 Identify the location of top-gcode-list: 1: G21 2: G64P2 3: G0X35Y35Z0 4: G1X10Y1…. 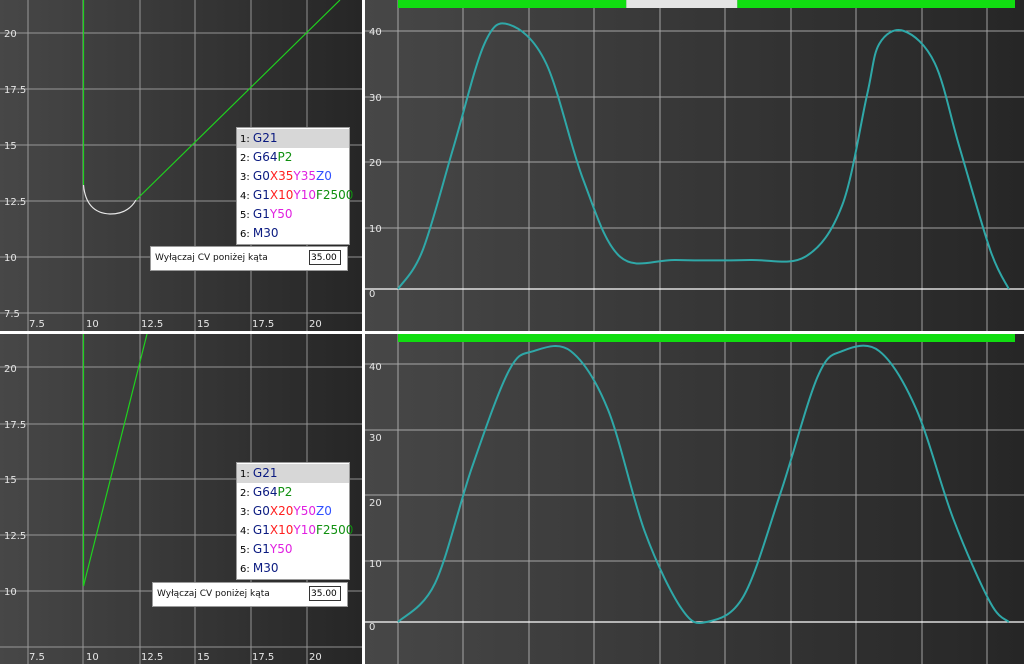
(294, 186).